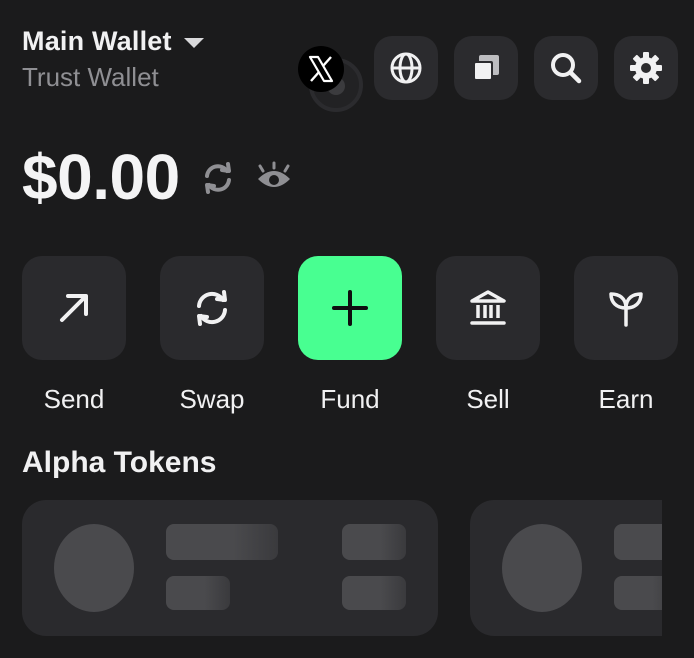  I want to click on send-button: Send, so click(74, 335).